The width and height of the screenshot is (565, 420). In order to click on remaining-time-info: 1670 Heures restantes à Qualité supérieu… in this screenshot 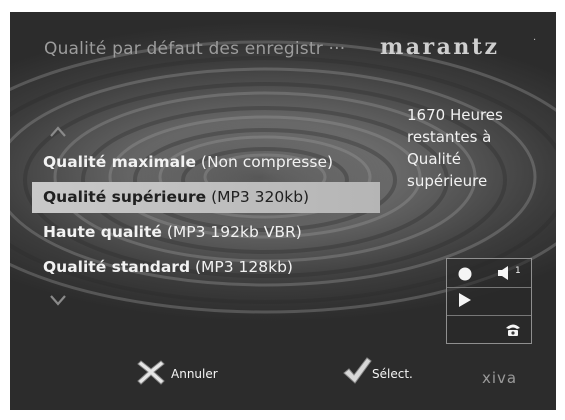, I will do `click(455, 148)`.